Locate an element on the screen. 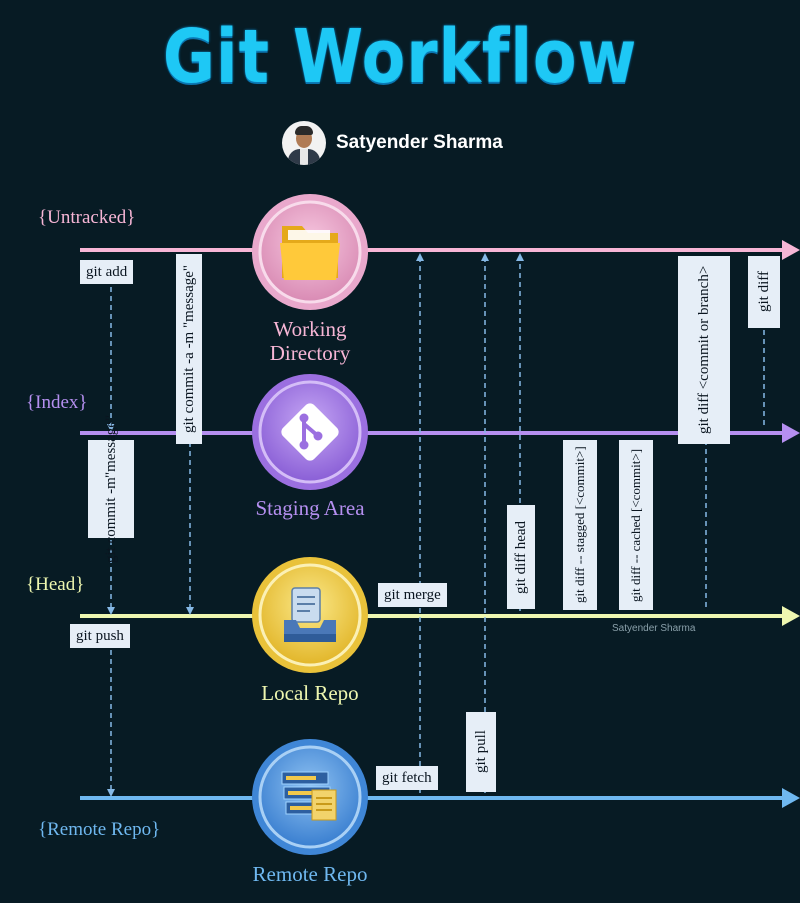 The image size is (800, 903). working-directory-node is located at coordinates (310, 252).